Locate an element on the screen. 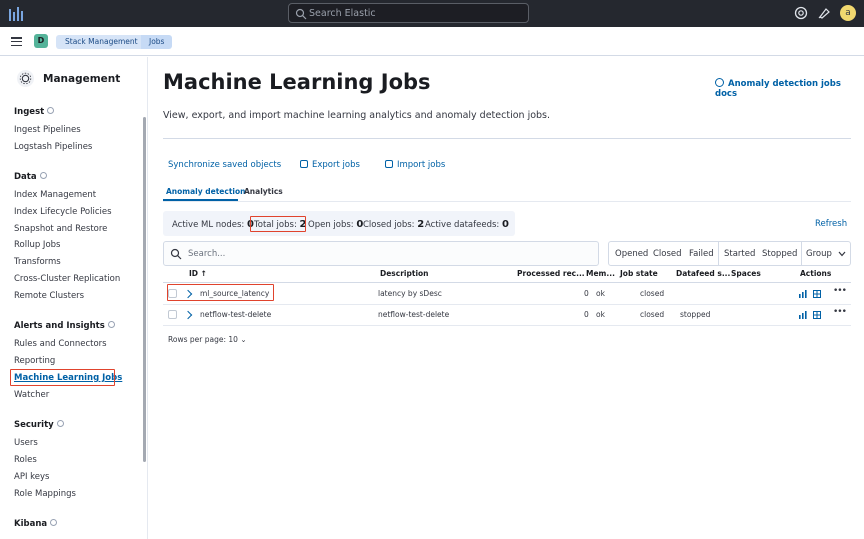 Image resolution: width=864 pixels, height=539 pixels. hamburger-menu-icon is located at coordinates (16, 42).